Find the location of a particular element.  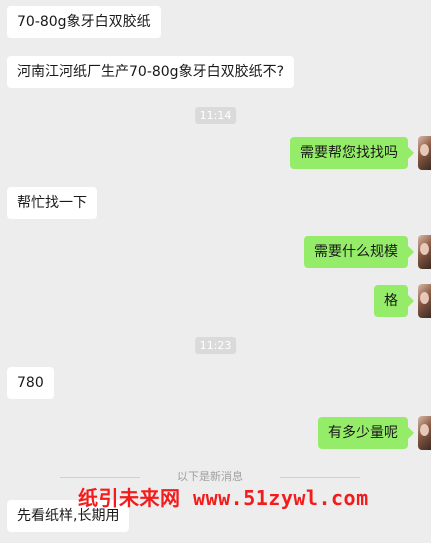

message-bubble-received: 70-80g象牙白双胶纸 is located at coordinates (84, 22).